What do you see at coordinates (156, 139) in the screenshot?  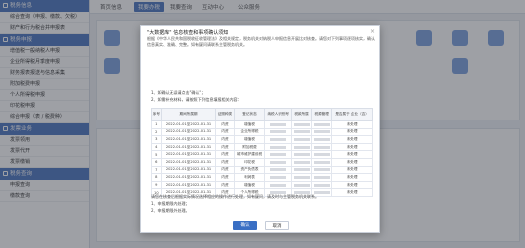 I see `row-number: 3` at bounding box center [156, 139].